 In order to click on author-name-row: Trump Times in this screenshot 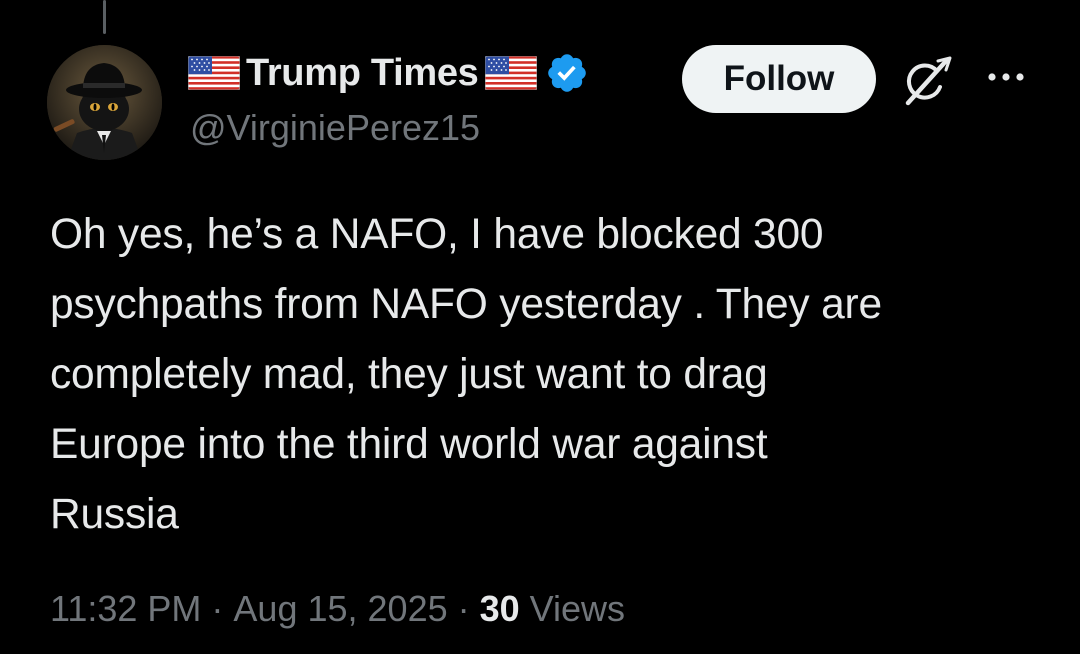, I will do `click(388, 73)`.